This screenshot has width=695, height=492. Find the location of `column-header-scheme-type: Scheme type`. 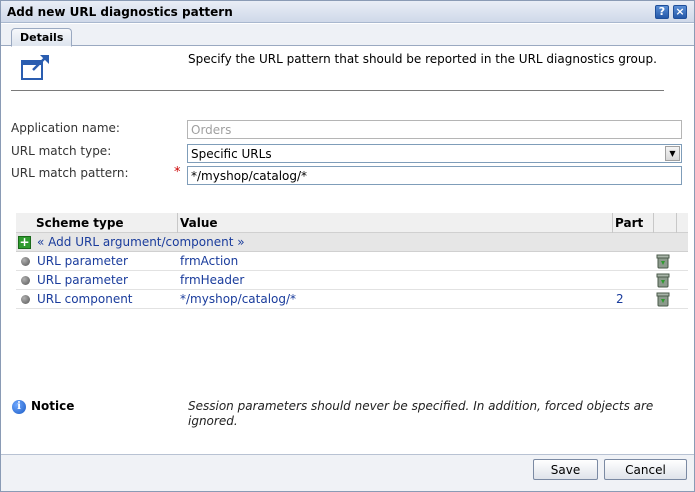

column-header-scheme-type: Scheme type is located at coordinates (80, 223).